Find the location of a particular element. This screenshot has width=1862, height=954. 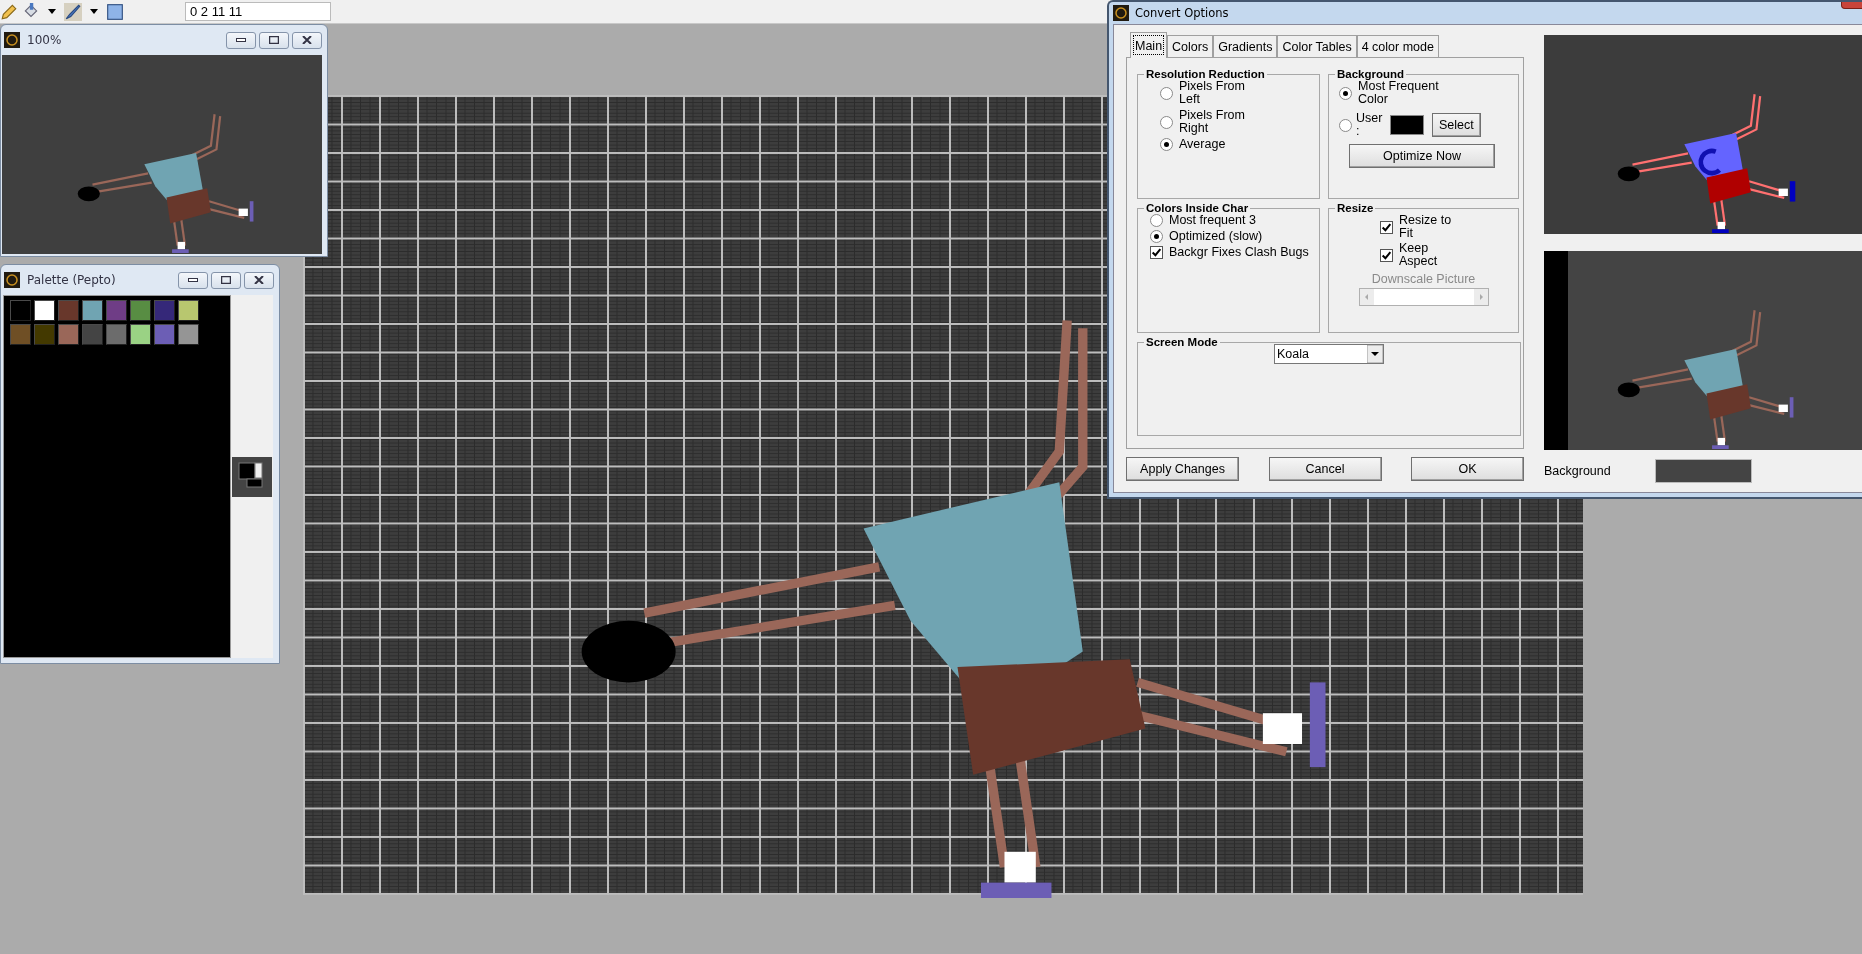

option-label: Optimized (slow) is located at coordinates (1216, 236).